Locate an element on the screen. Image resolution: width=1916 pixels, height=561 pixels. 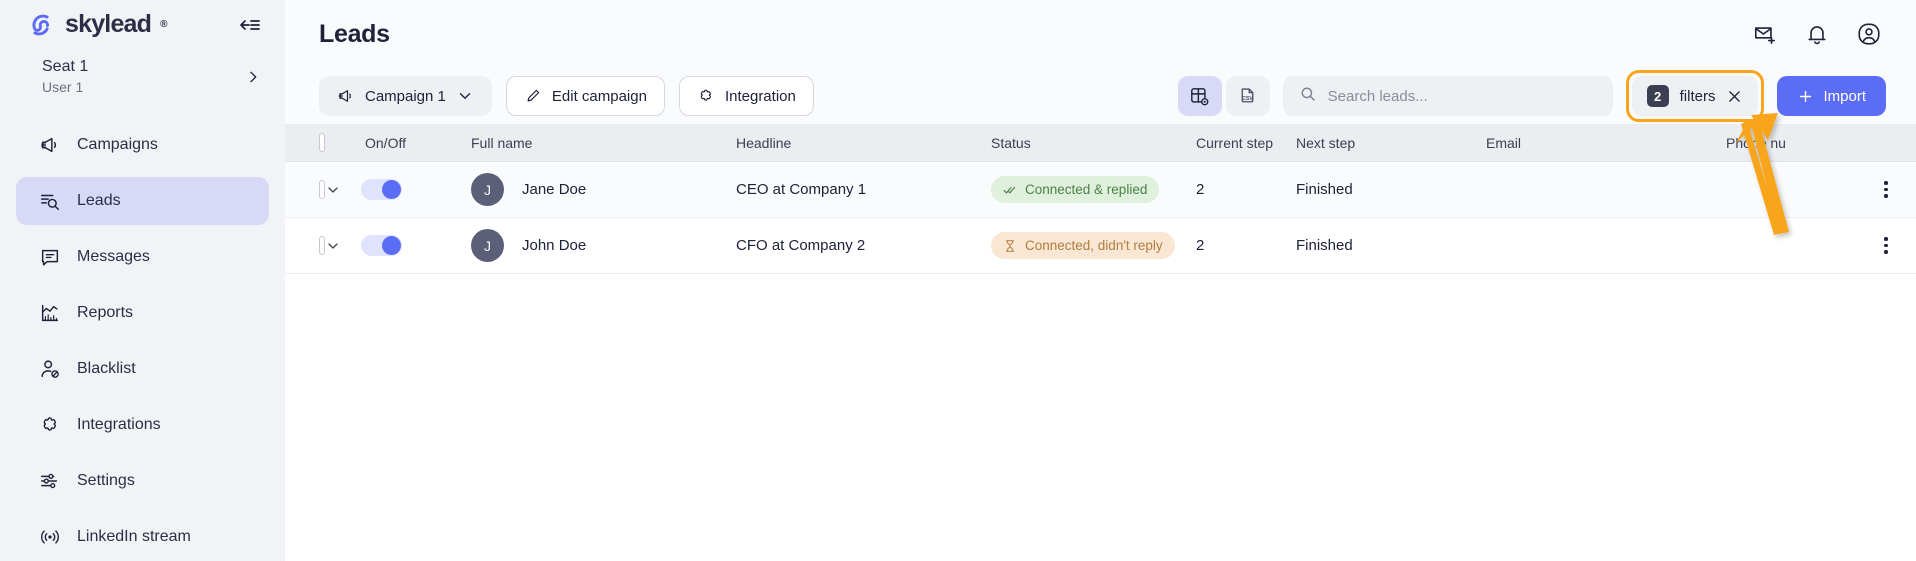
csv-file-icon: CSV is located at coordinates (1247, 96).